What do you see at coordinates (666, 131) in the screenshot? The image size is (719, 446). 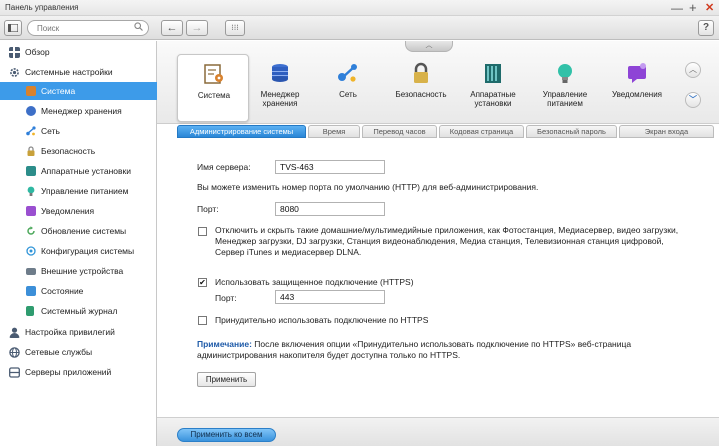 I see `tab-login-screen: Экран входа` at bounding box center [666, 131].